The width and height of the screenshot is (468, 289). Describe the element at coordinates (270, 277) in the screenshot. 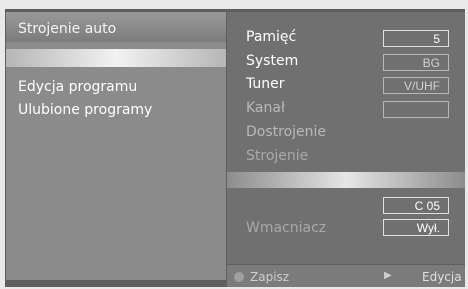

I see `footer-left-text: Zapisz` at that location.